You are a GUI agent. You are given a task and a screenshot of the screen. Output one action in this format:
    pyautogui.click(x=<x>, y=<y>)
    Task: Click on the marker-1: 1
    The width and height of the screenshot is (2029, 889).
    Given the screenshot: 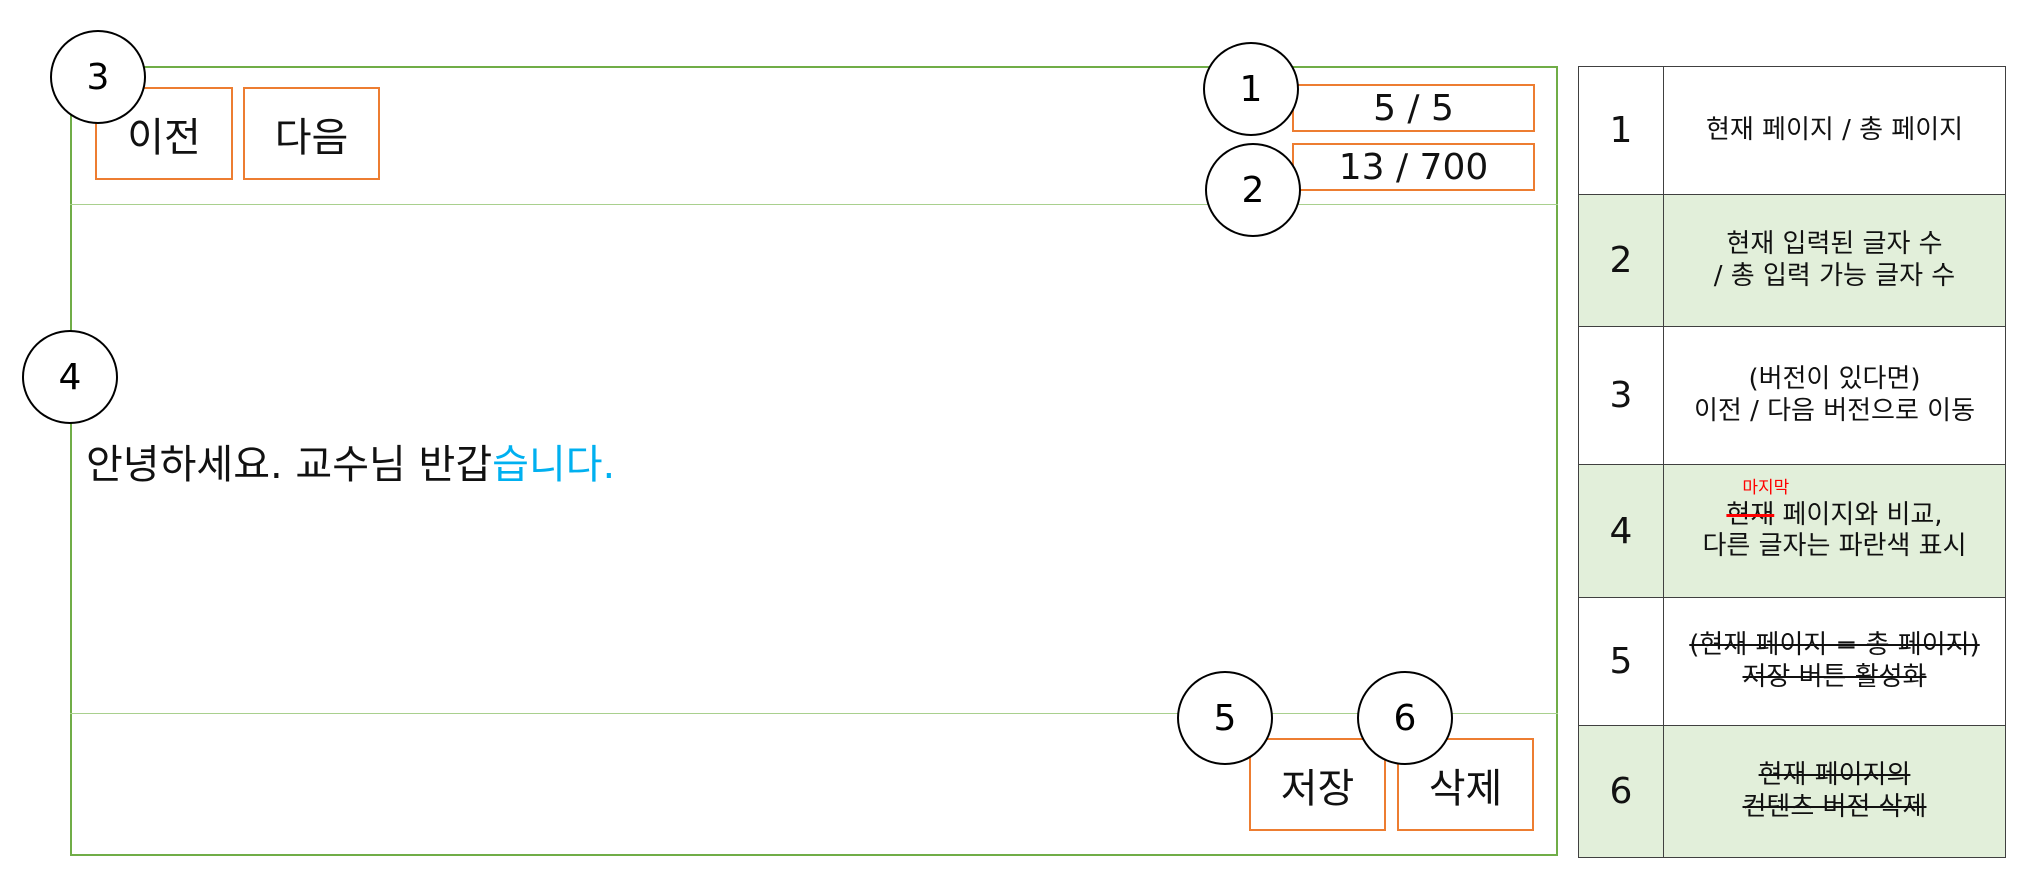 What is the action you would take?
    pyautogui.click(x=1251, y=89)
    